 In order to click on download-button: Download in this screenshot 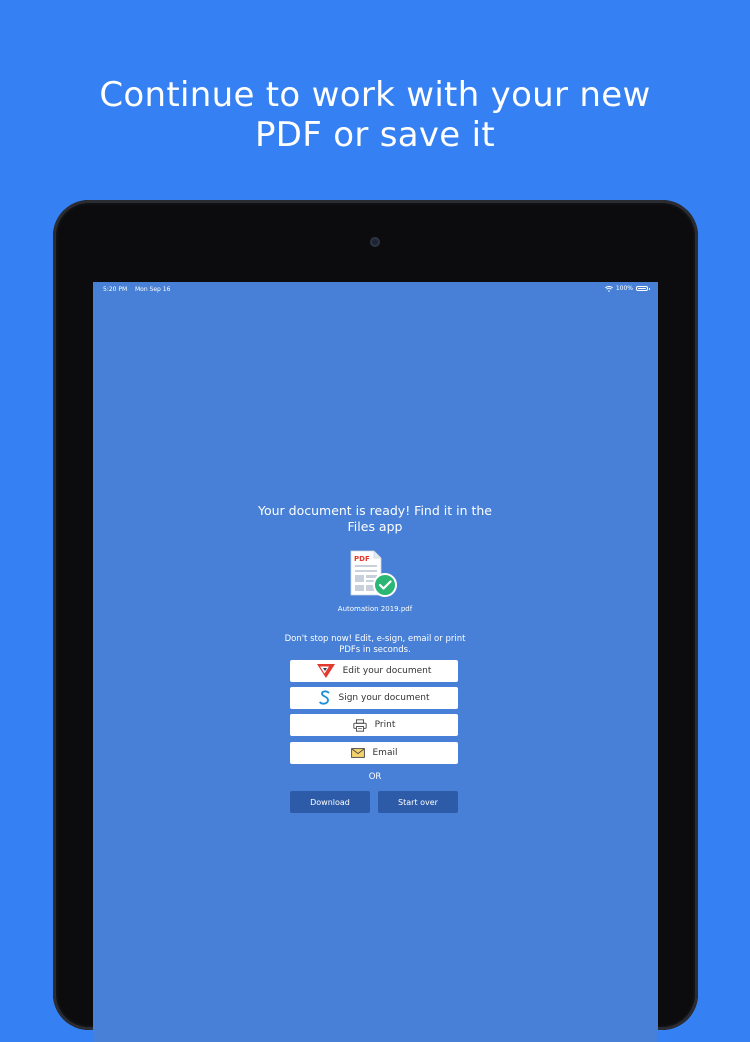, I will do `click(330, 802)`.